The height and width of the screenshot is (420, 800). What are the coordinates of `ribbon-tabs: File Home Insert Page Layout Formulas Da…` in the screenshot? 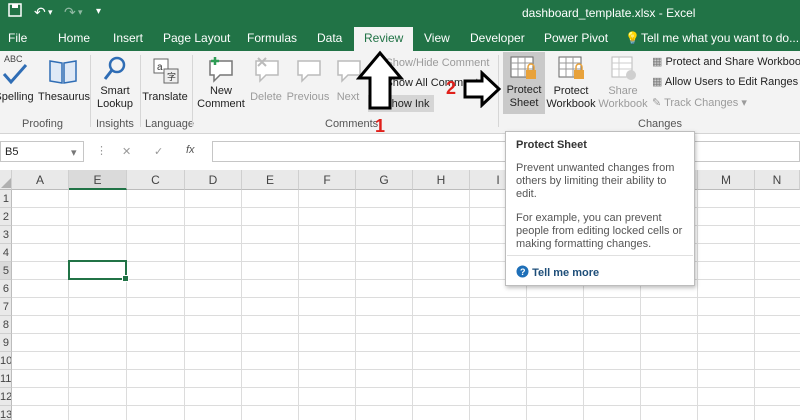 It's located at (400, 38).